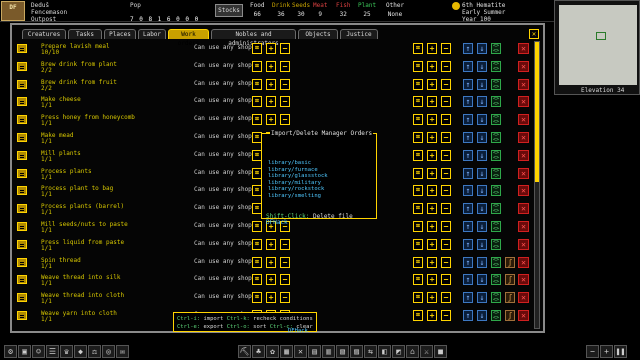 The height and width of the screenshot is (360, 640). I want to click on nobles-icon: ♛, so click(66, 351).